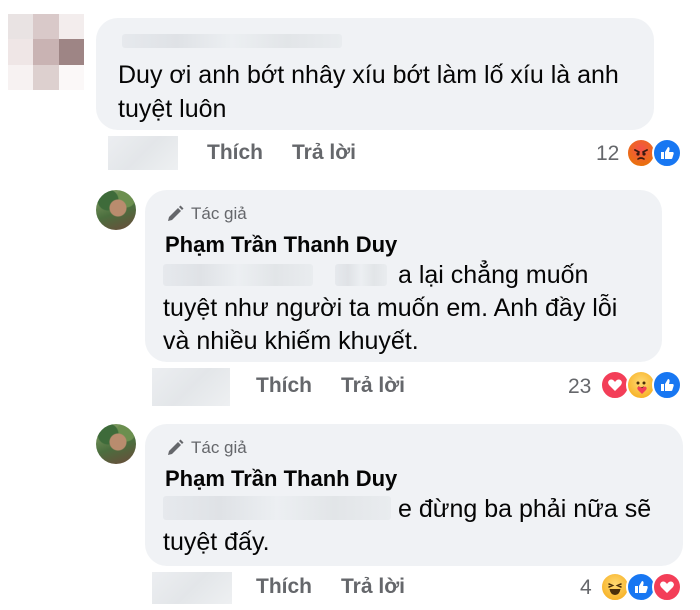 The width and height of the screenshot is (700, 610). What do you see at coordinates (607, 154) in the screenshot?
I see `reaction-count: 12` at bounding box center [607, 154].